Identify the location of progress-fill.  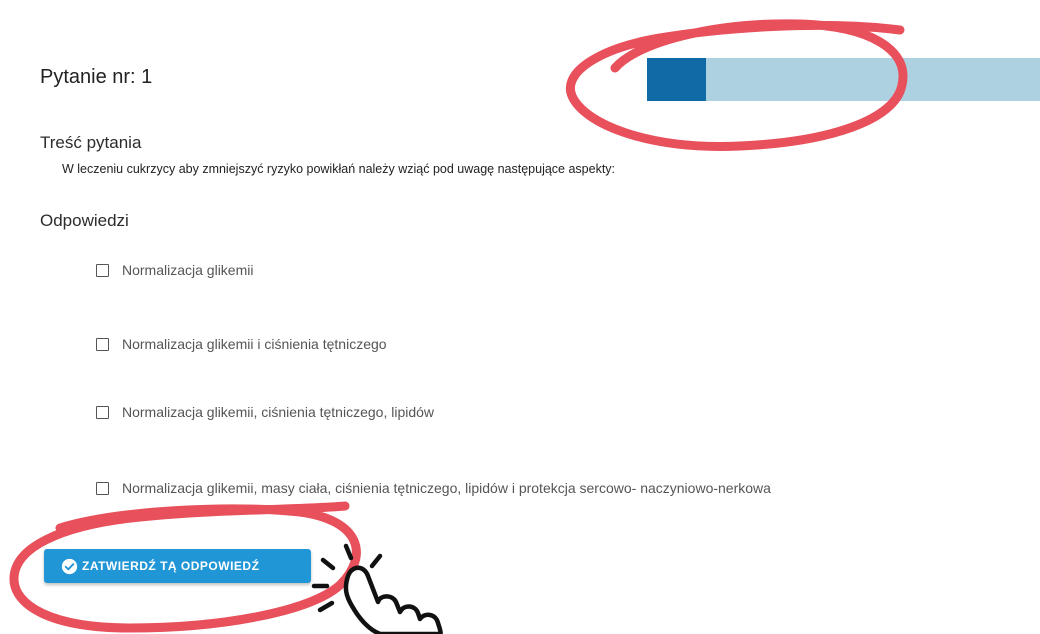
(676, 79).